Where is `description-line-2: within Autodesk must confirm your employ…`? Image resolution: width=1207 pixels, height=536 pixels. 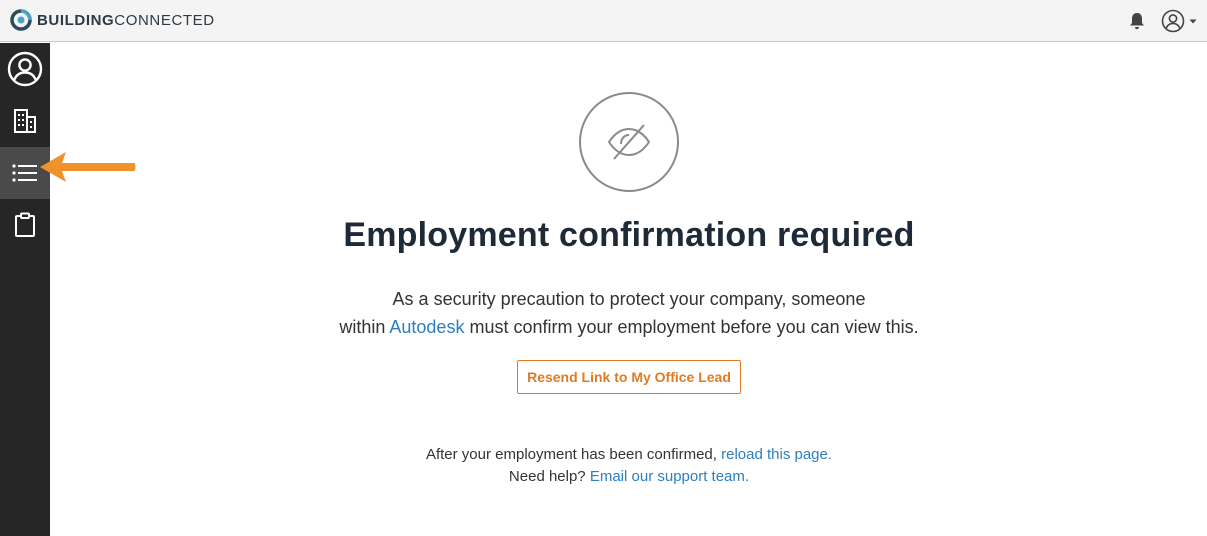
description-line-2: within Autodesk must confirm your employ… is located at coordinates (603, 327).